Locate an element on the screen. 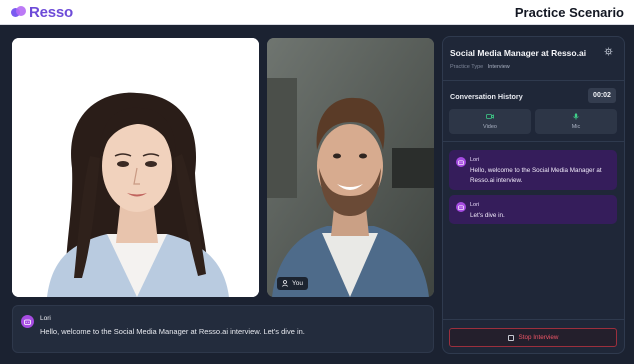  resso-logo: Resso is located at coordinates (42, 12).